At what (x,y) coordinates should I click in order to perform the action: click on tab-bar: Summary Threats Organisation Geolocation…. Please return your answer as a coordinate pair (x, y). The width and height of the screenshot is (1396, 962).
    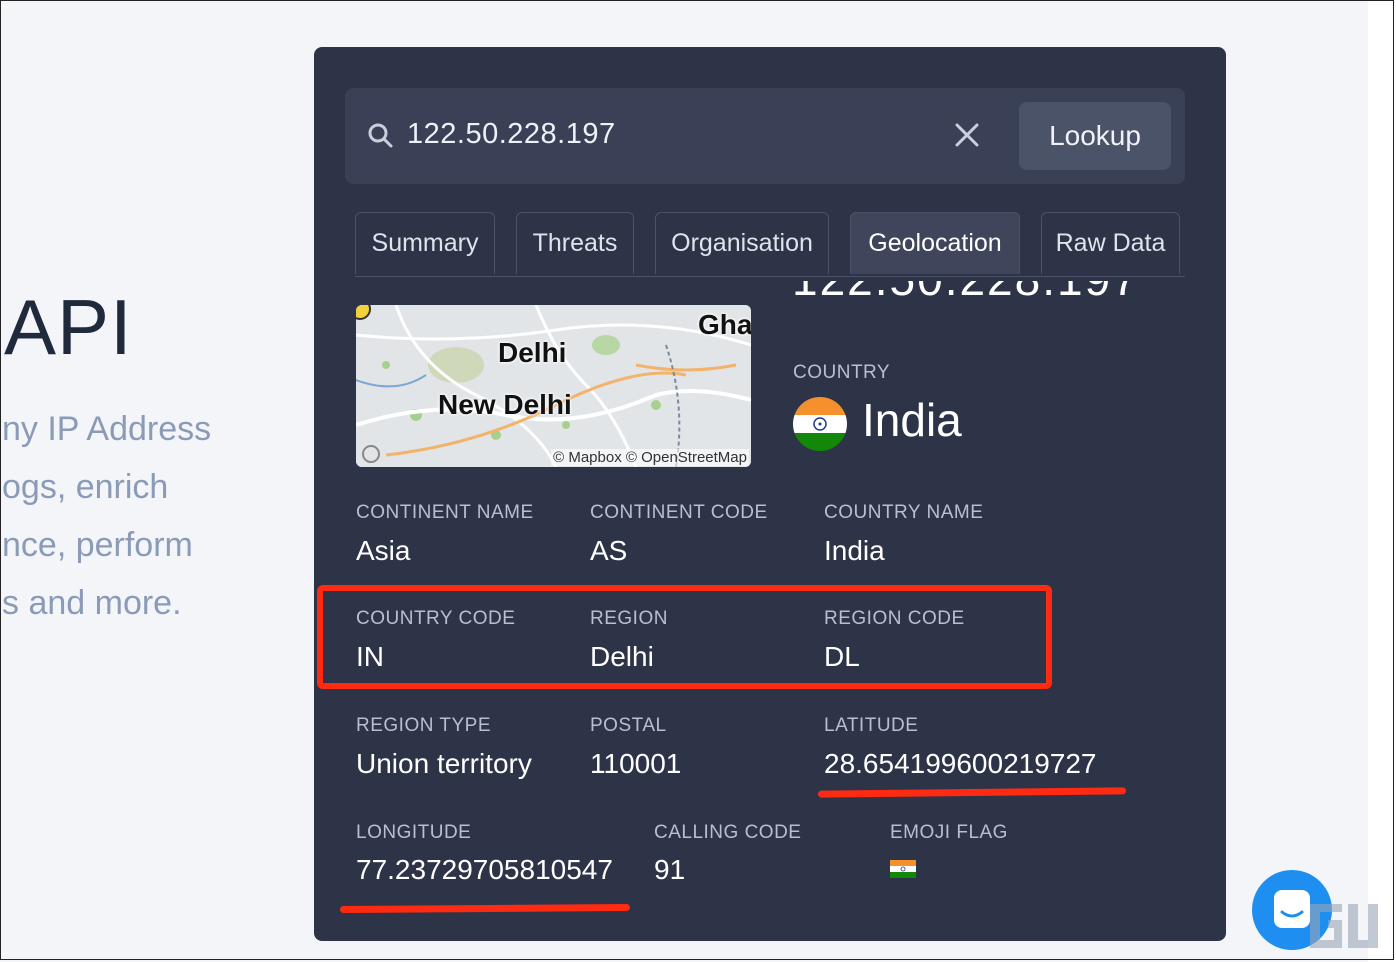
    Looking at the image, I should click on (770, 244).